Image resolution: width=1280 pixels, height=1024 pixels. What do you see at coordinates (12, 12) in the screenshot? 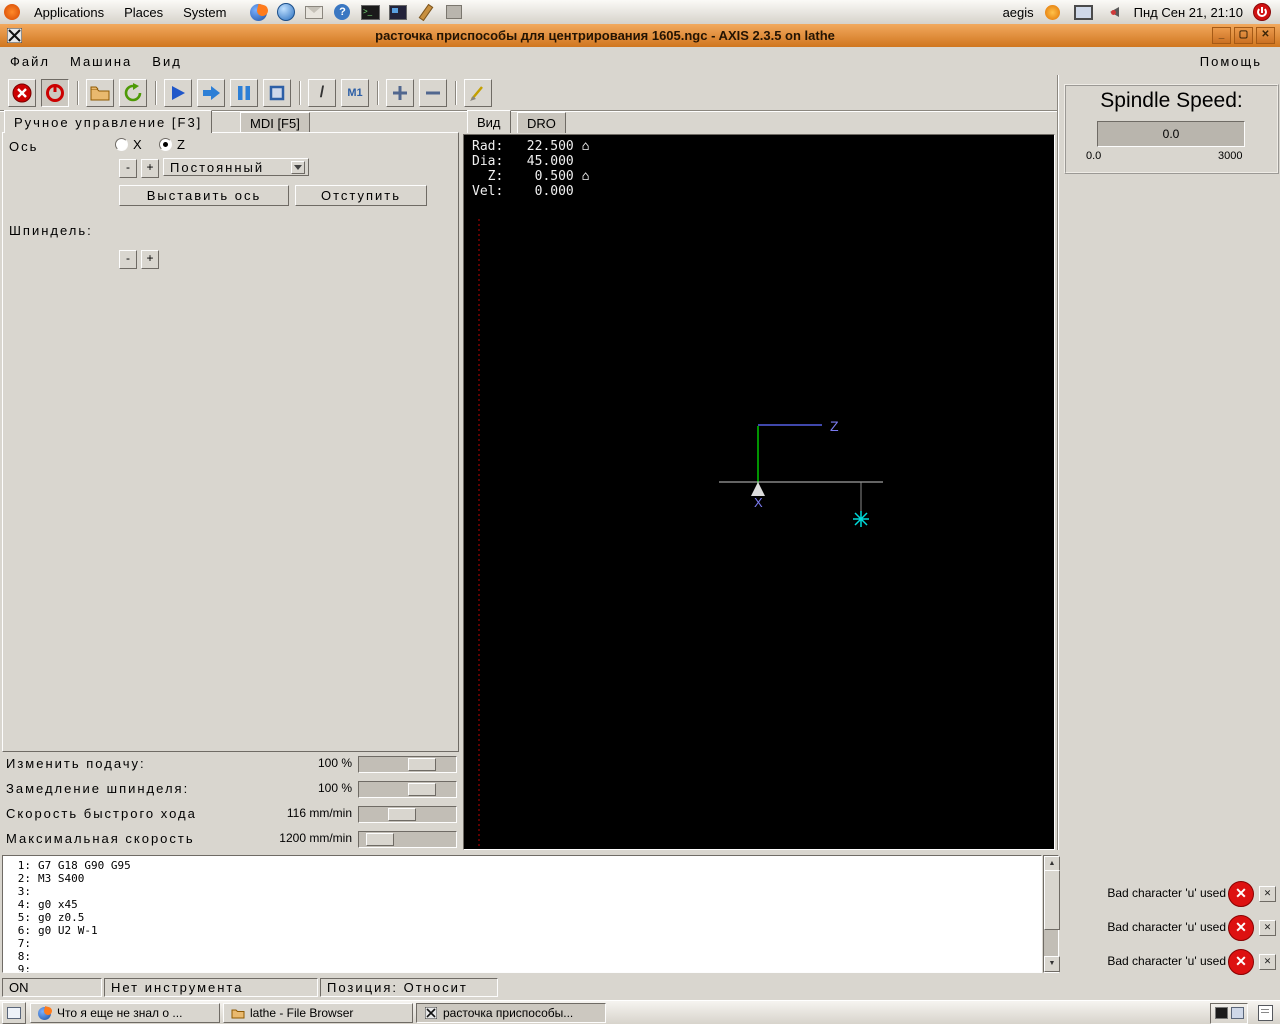
I see `distro-logo-icon` at bounding box center [12, 12].